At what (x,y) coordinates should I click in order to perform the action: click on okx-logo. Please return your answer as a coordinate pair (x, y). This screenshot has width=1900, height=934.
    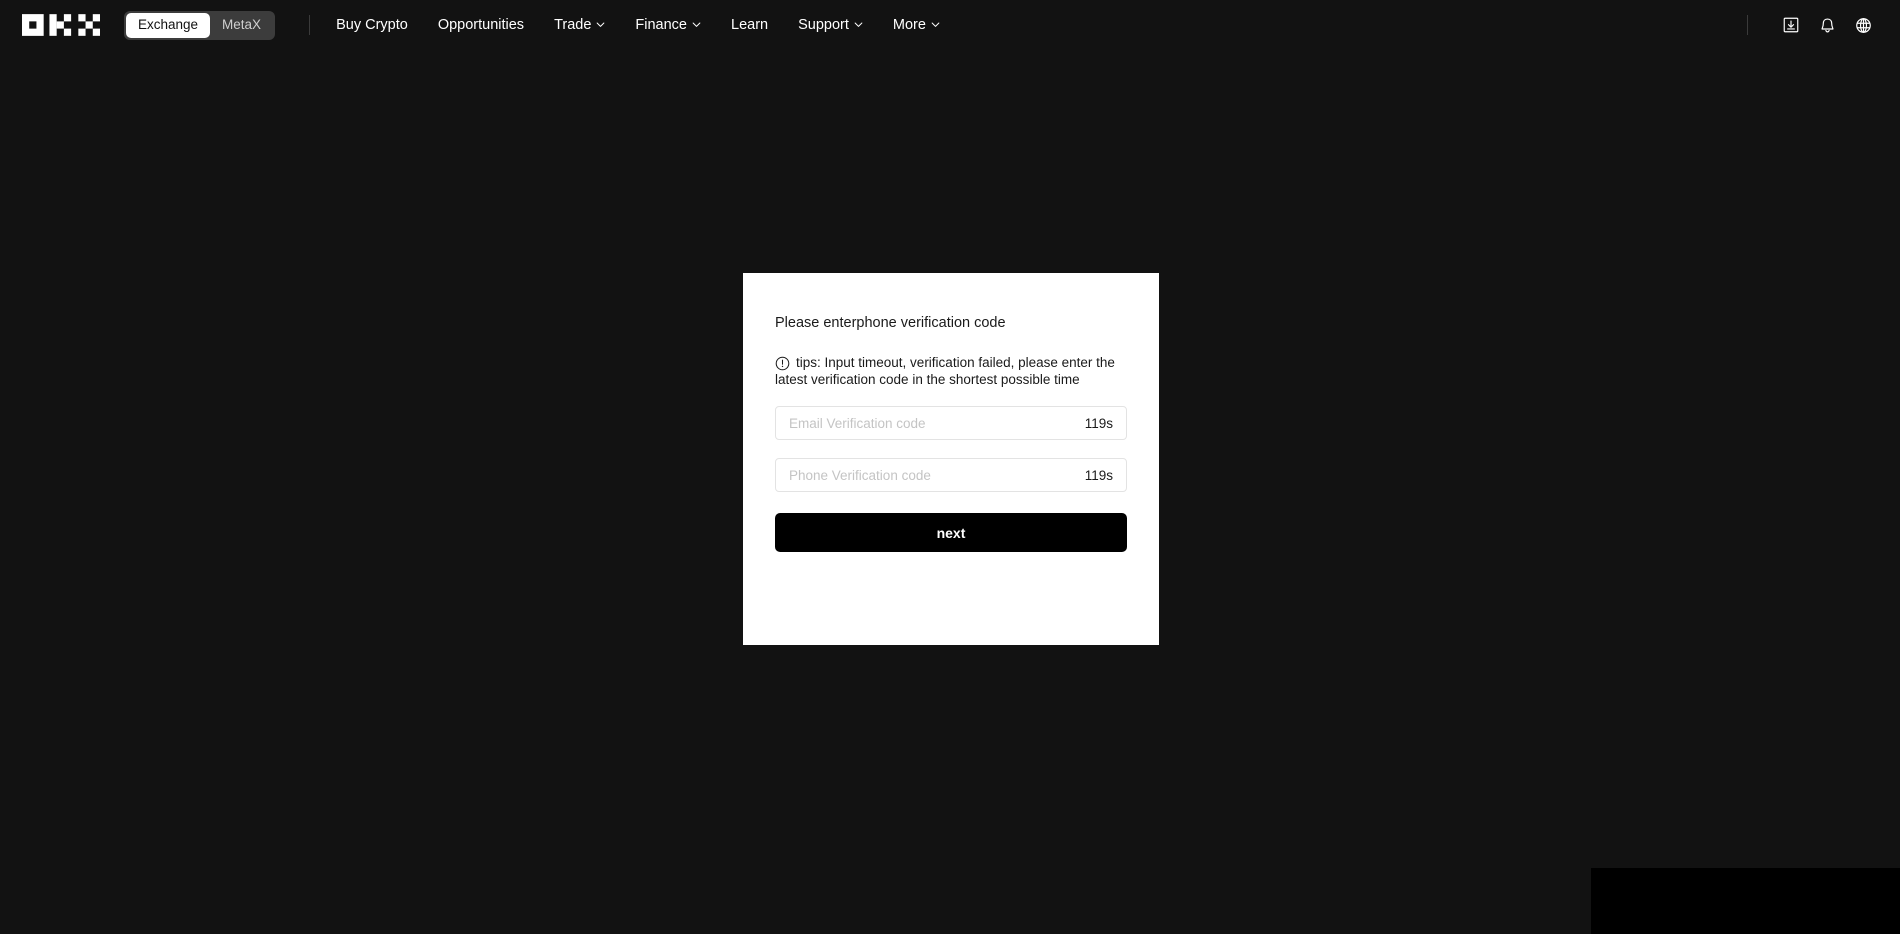
    Looking at the image, I should click on (61, 25).